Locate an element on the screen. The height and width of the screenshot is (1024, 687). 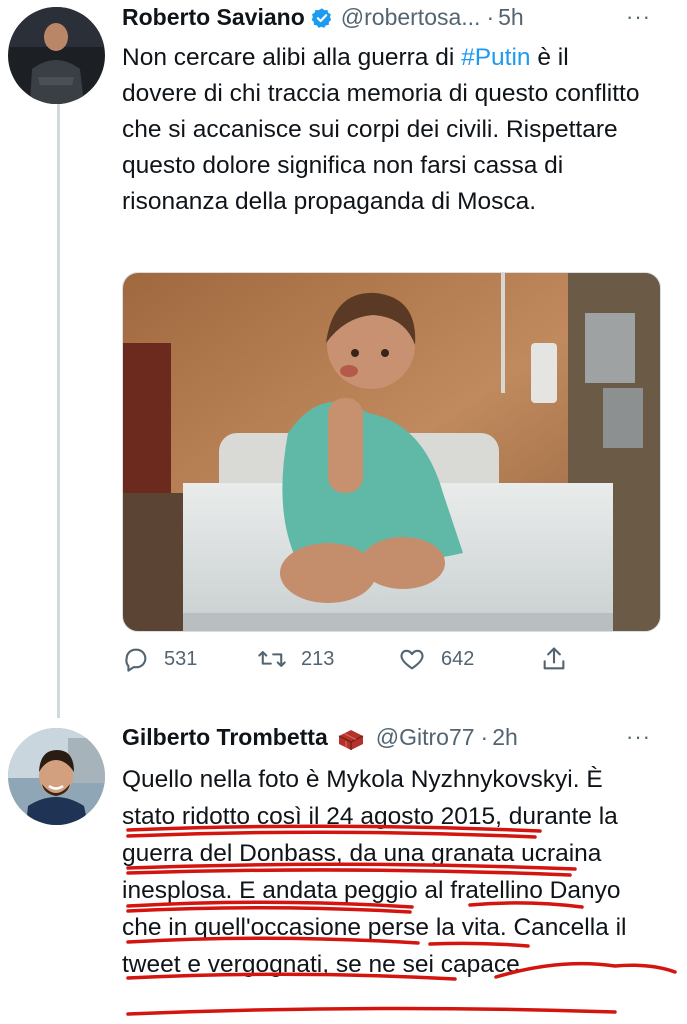
retweet-count: 213 is located at coordinates (318, 658).